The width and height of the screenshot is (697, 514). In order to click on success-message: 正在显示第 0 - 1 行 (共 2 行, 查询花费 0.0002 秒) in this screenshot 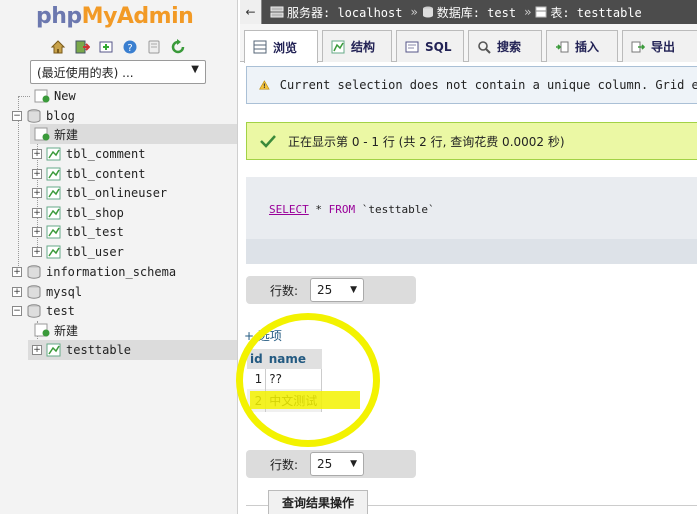, I will do `click(471, 141)`.